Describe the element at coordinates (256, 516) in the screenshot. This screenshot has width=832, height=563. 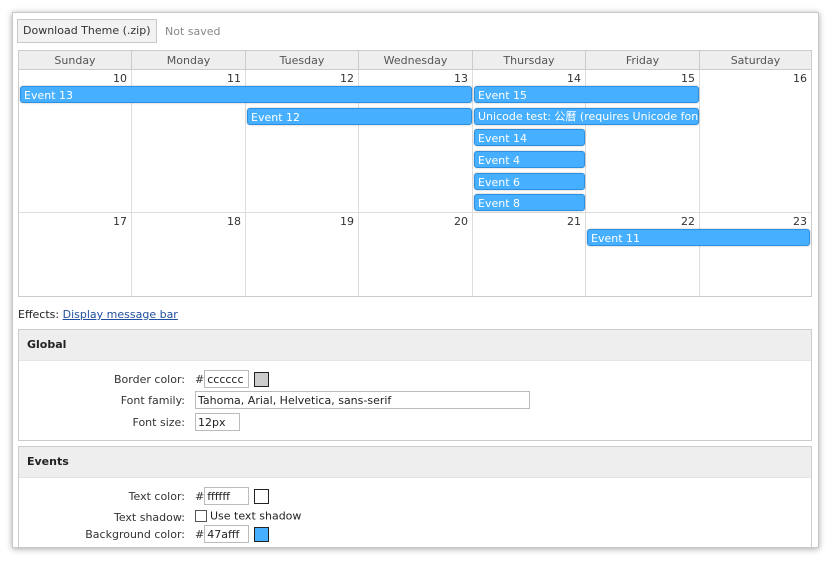
I see `text-shadow-option-label: Use text shadow` at that location.